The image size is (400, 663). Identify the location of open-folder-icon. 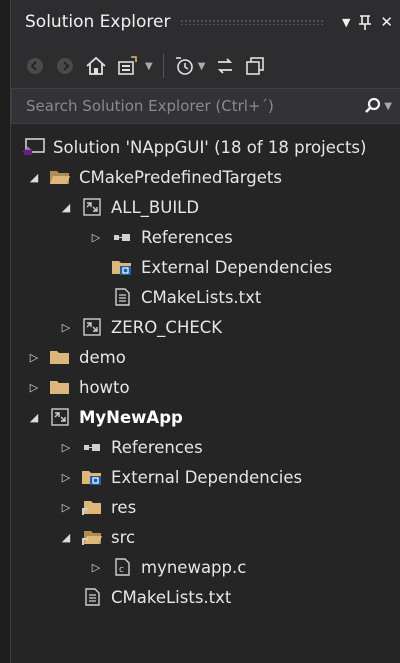
(60, 177).